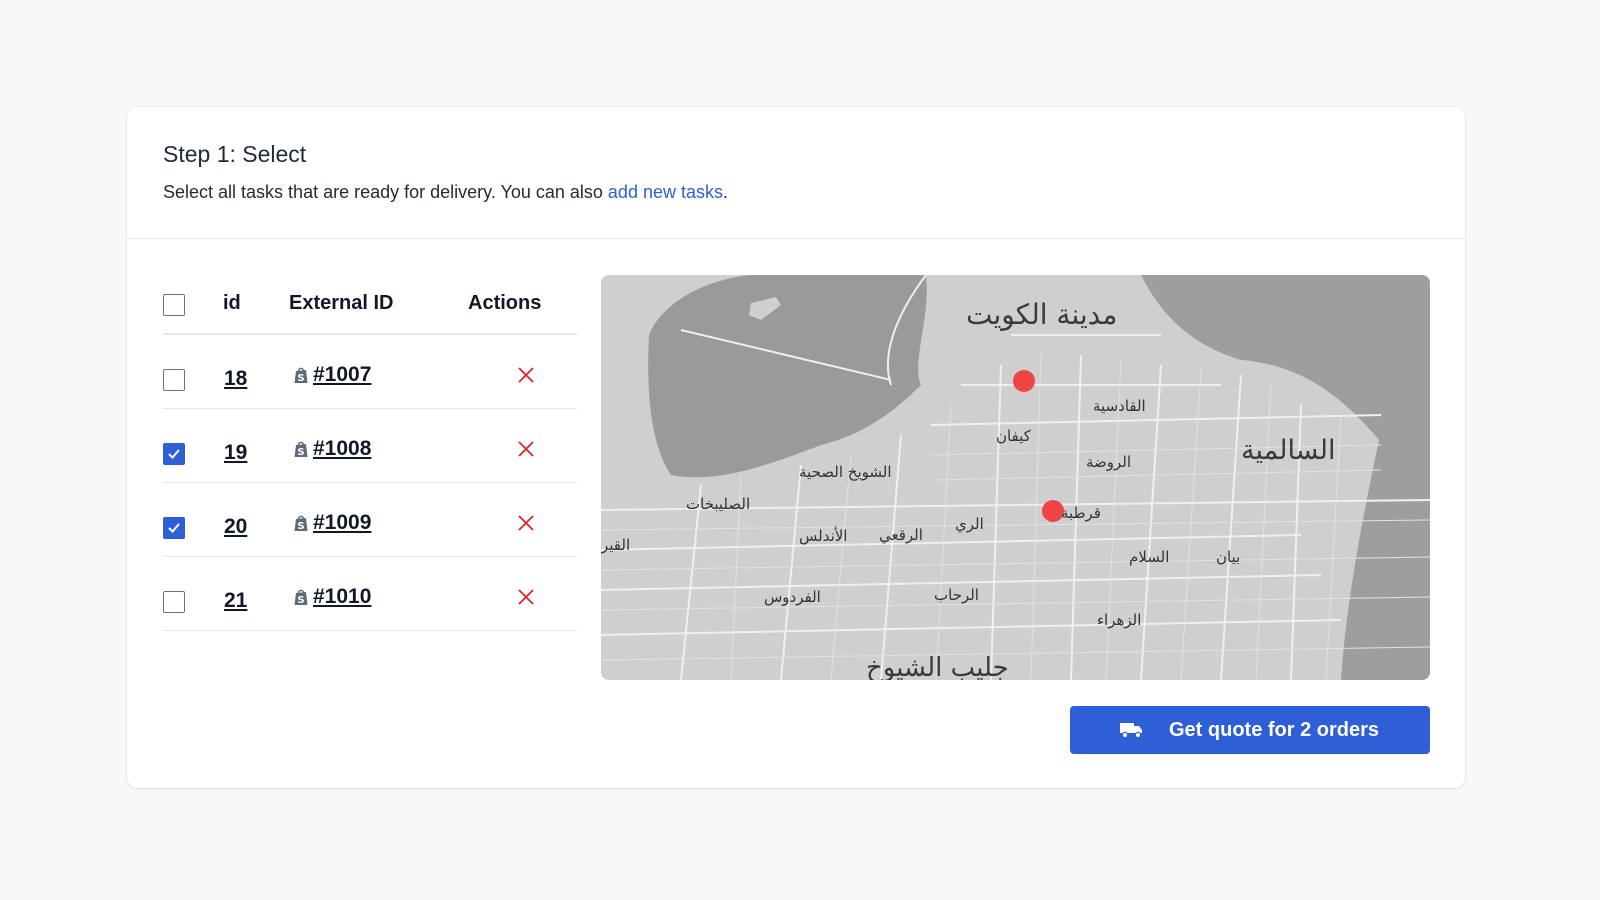 Image resolution: width=1600 pixels, height=900 pixels. I want to click on table-header: id External ID Actions, so click(370, 304).